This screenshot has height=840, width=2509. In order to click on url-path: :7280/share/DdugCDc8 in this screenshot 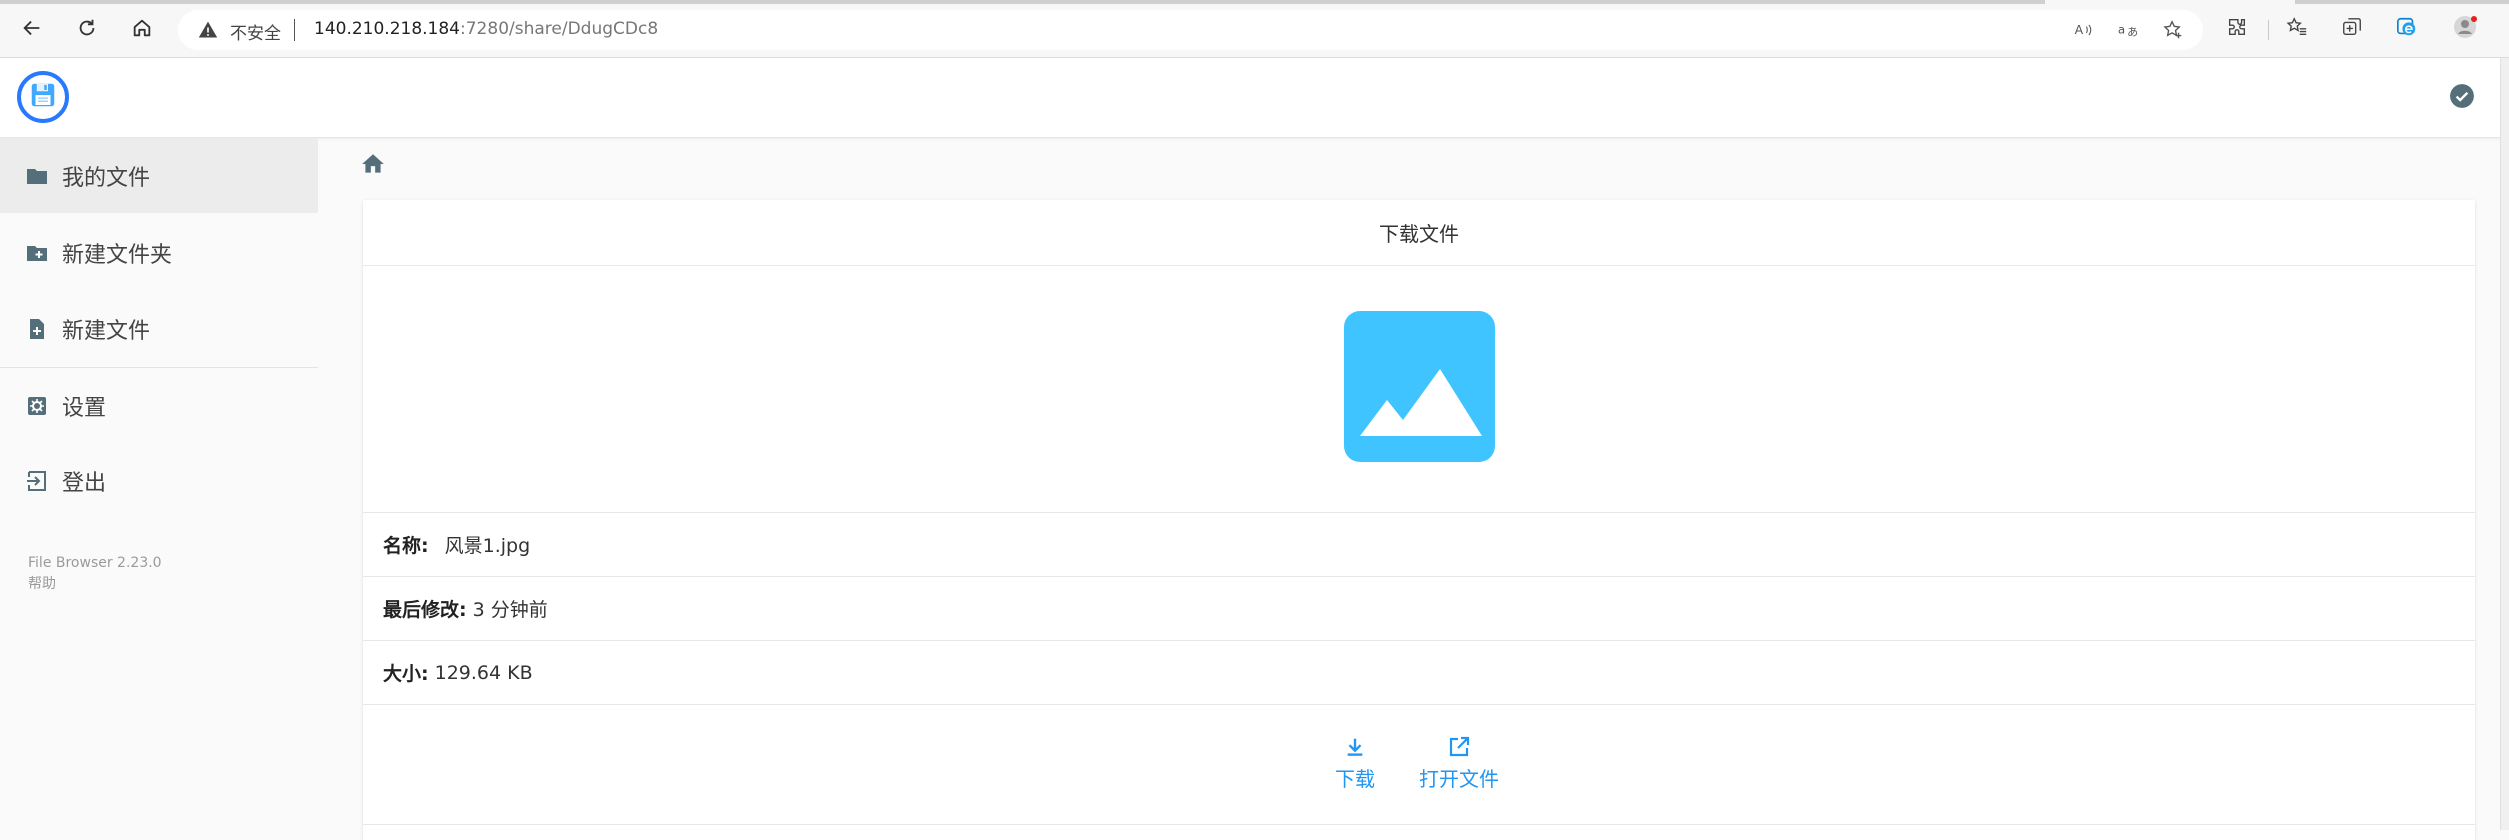, I will do `click(559, 29)`.